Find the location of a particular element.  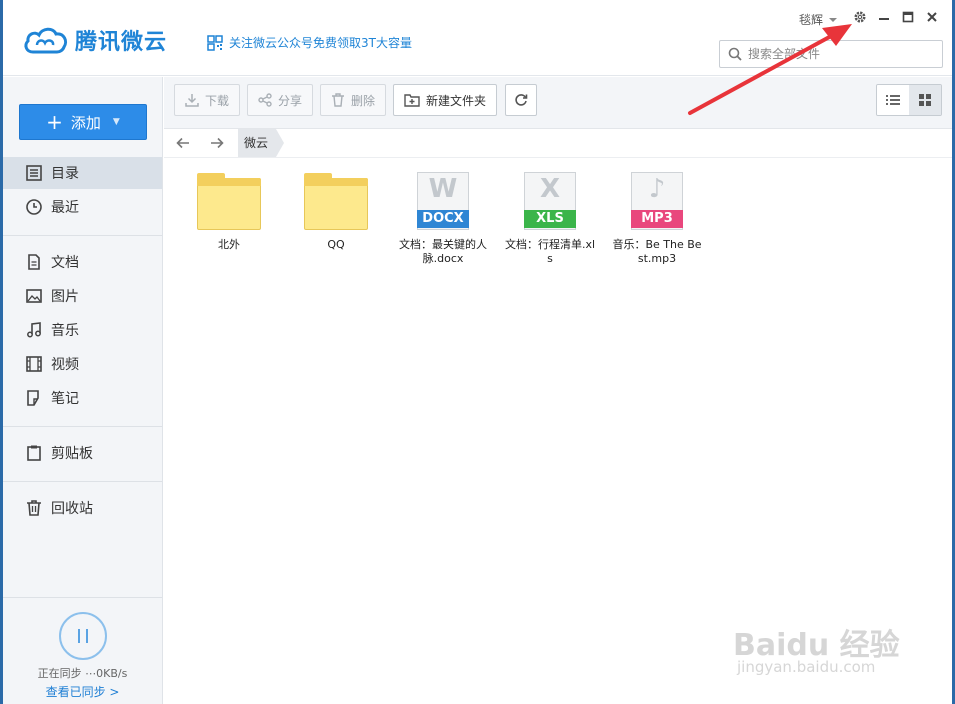

pause-icon is located at coordinates (83, 636).